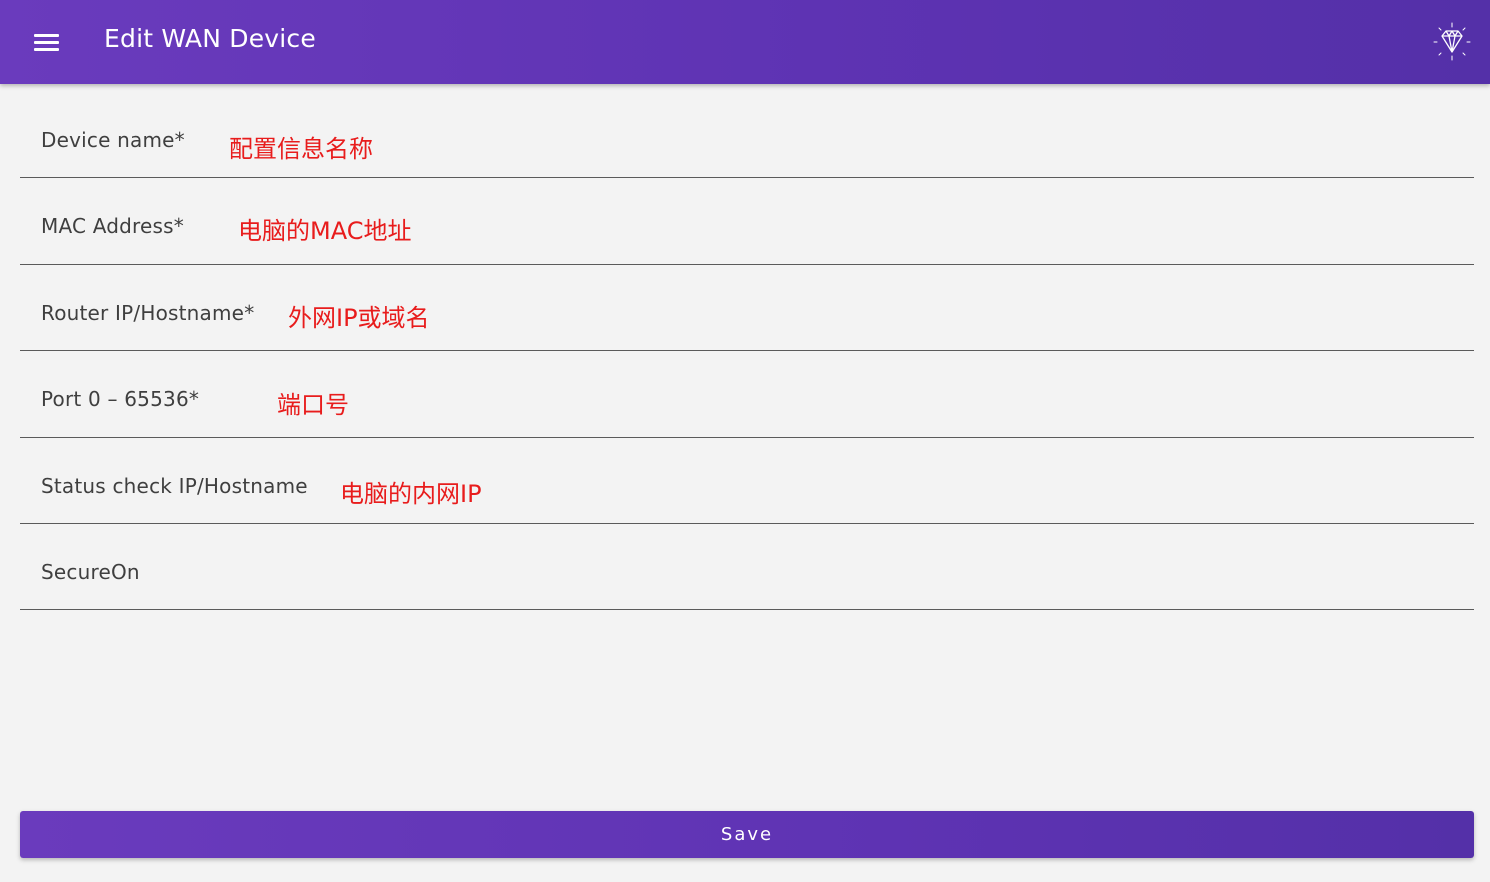 Image resolution: width=1490 pixels, height=882 pixels. Describe the element at coordinates (690, 491) in the screenshot. I see `status-check-input` at that location.